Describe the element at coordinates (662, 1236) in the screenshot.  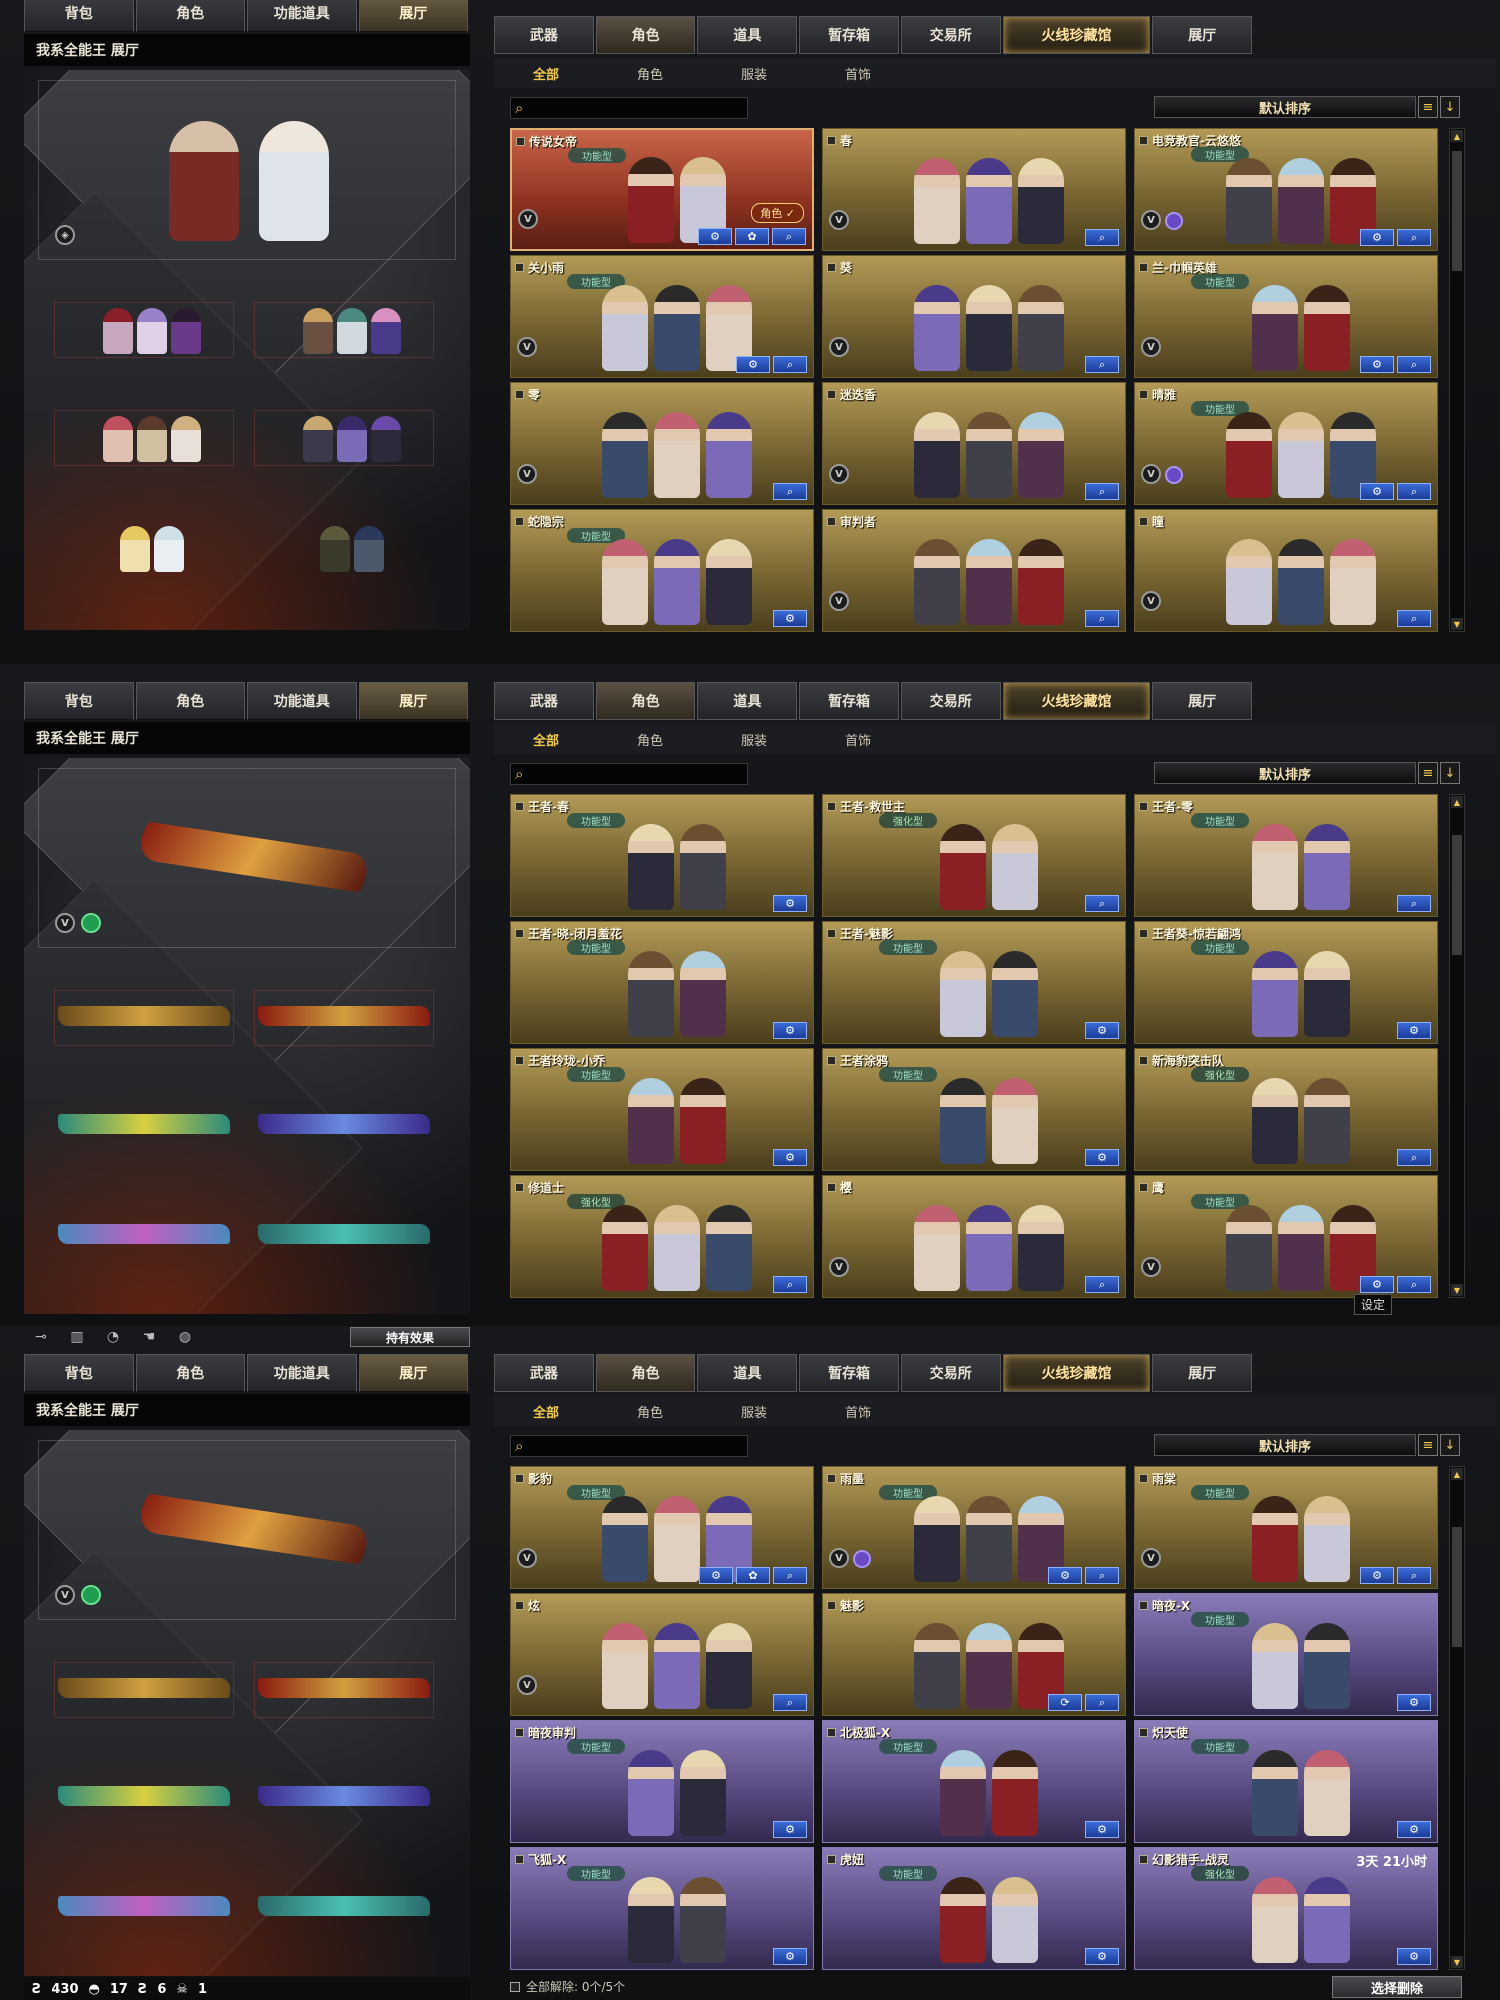
I see `character-card: 修道士 强化型 ⌕` at that location.